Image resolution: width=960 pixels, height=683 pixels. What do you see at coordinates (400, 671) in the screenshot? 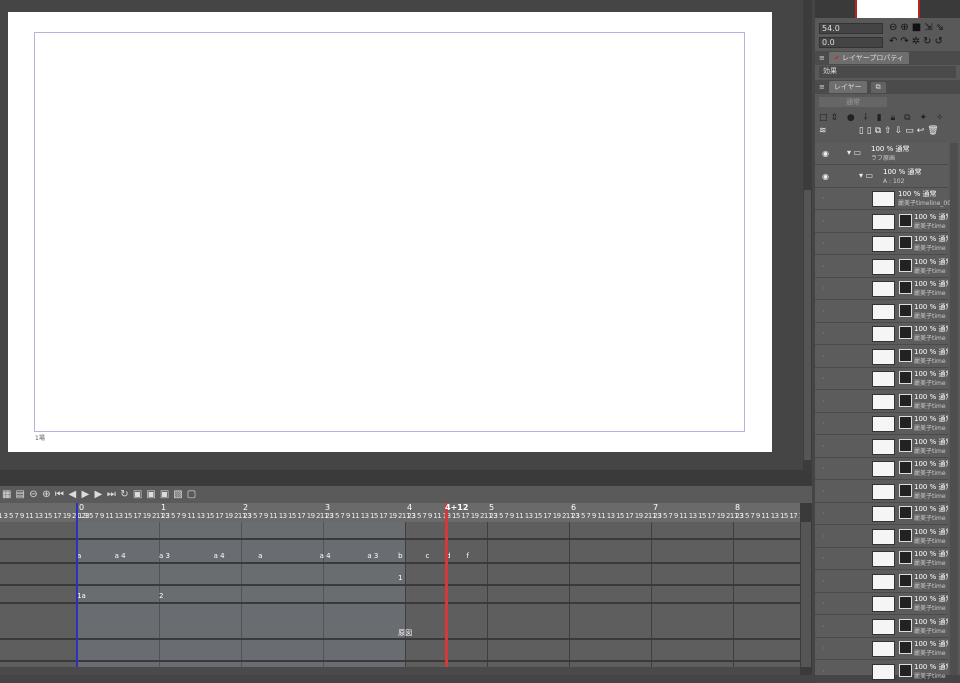
I see `timeline-horizontal-scrollbar` at bounding box center [400, 671].